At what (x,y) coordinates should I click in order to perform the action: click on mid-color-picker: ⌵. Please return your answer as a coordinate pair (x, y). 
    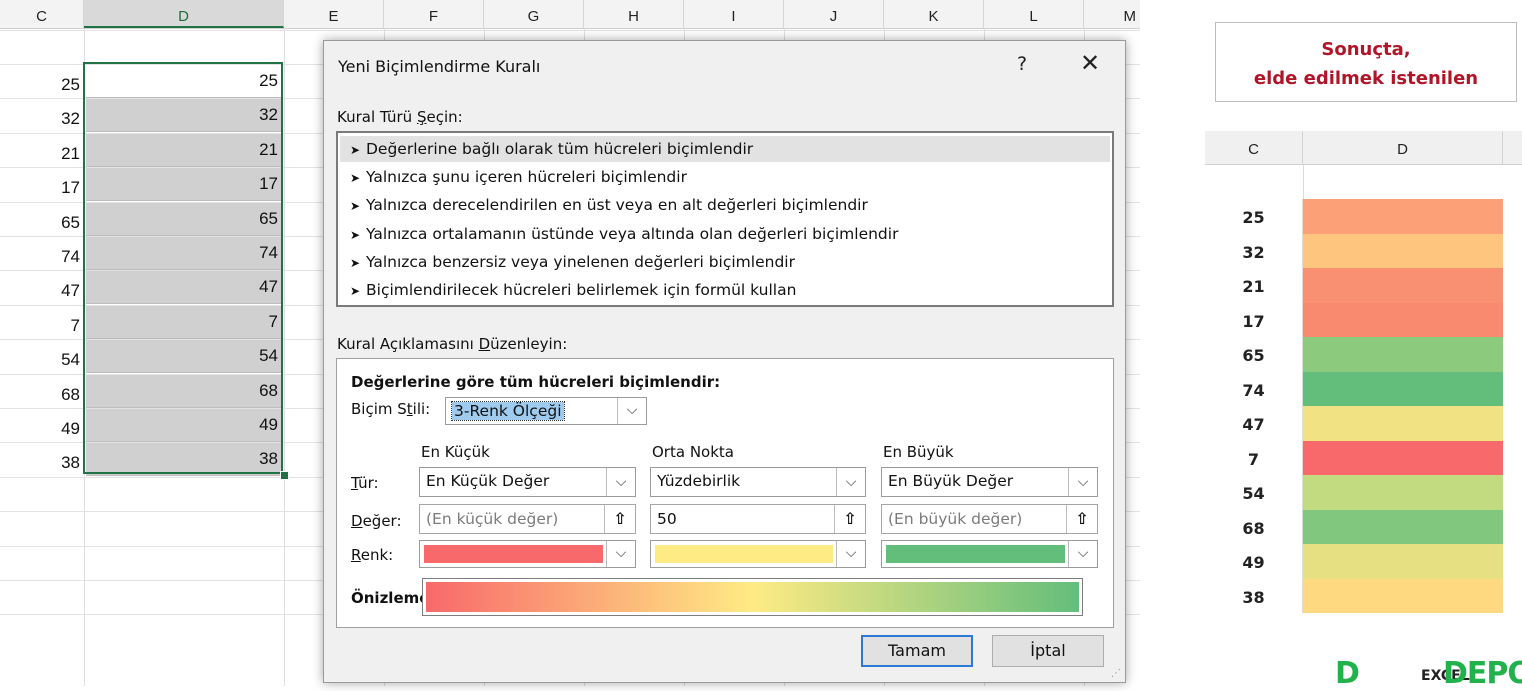
    Looking at the image, I should click on (758, 554).